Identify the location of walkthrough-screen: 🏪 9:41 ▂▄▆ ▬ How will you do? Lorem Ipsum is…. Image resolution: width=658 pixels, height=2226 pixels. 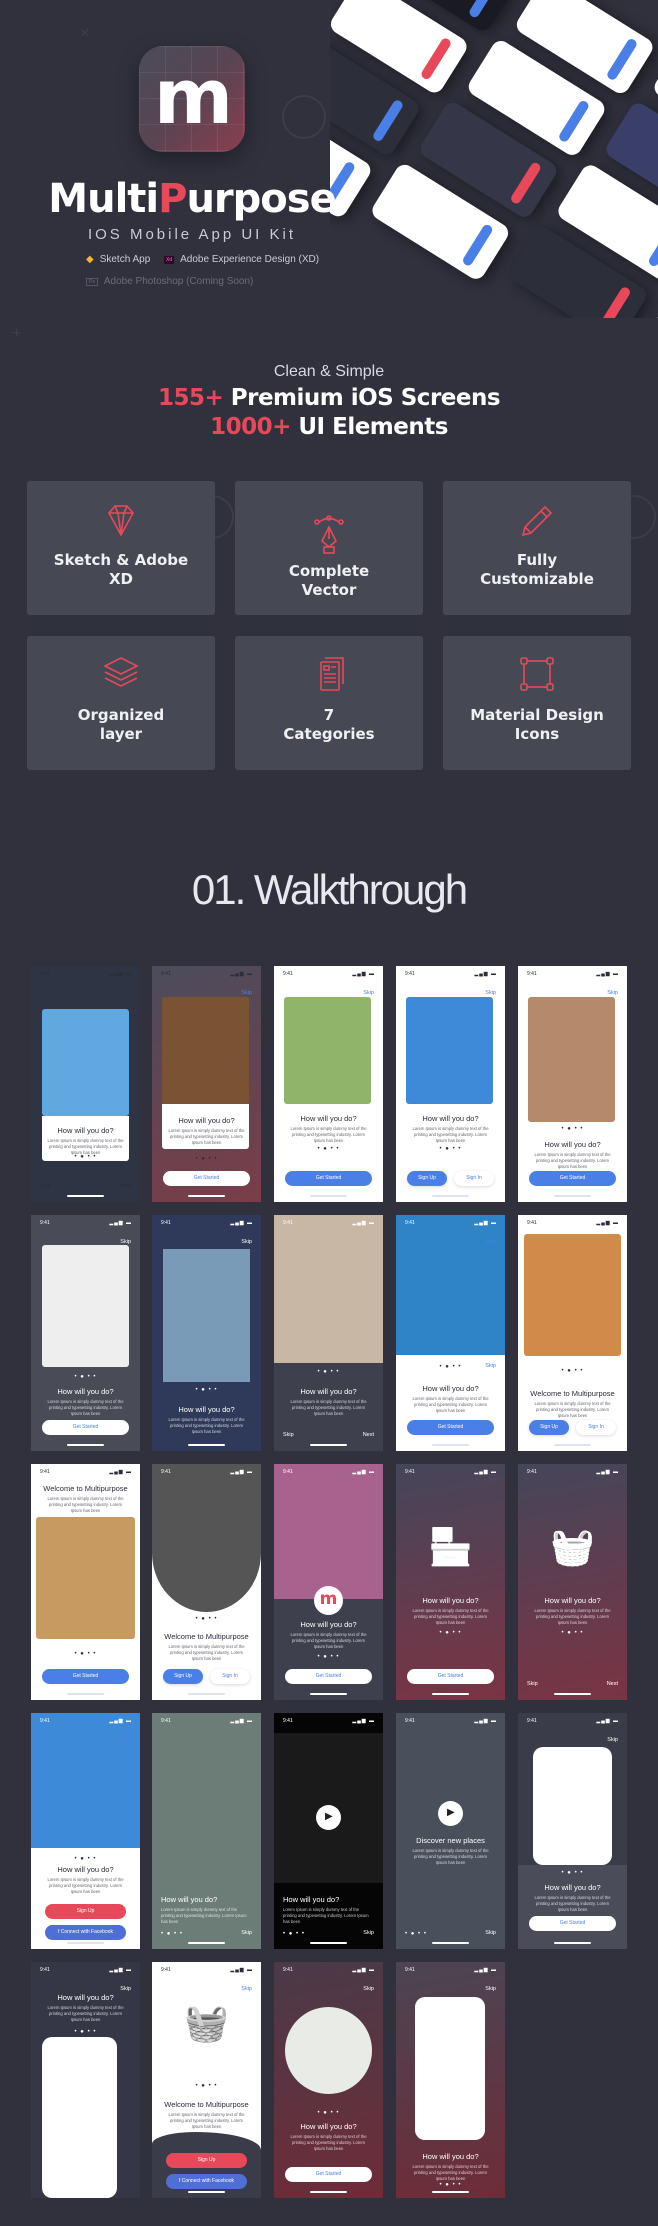
(450, 1582).